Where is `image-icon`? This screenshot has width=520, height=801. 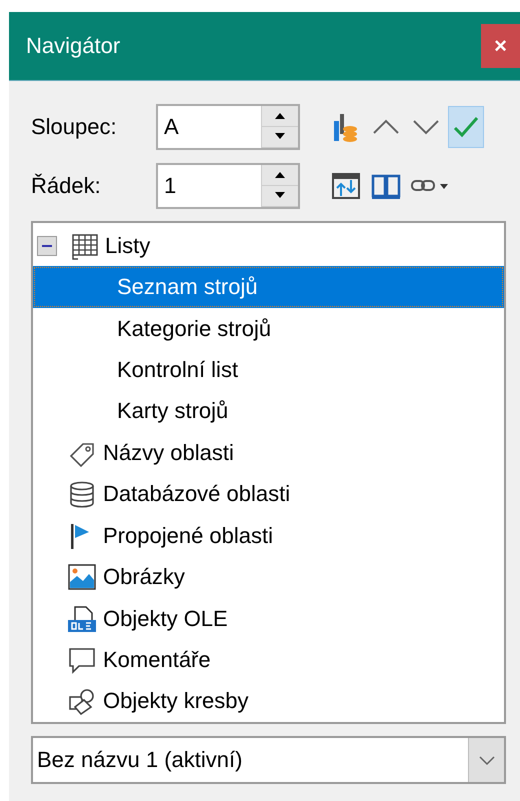
image-icon is located at coordinates (82, 577).